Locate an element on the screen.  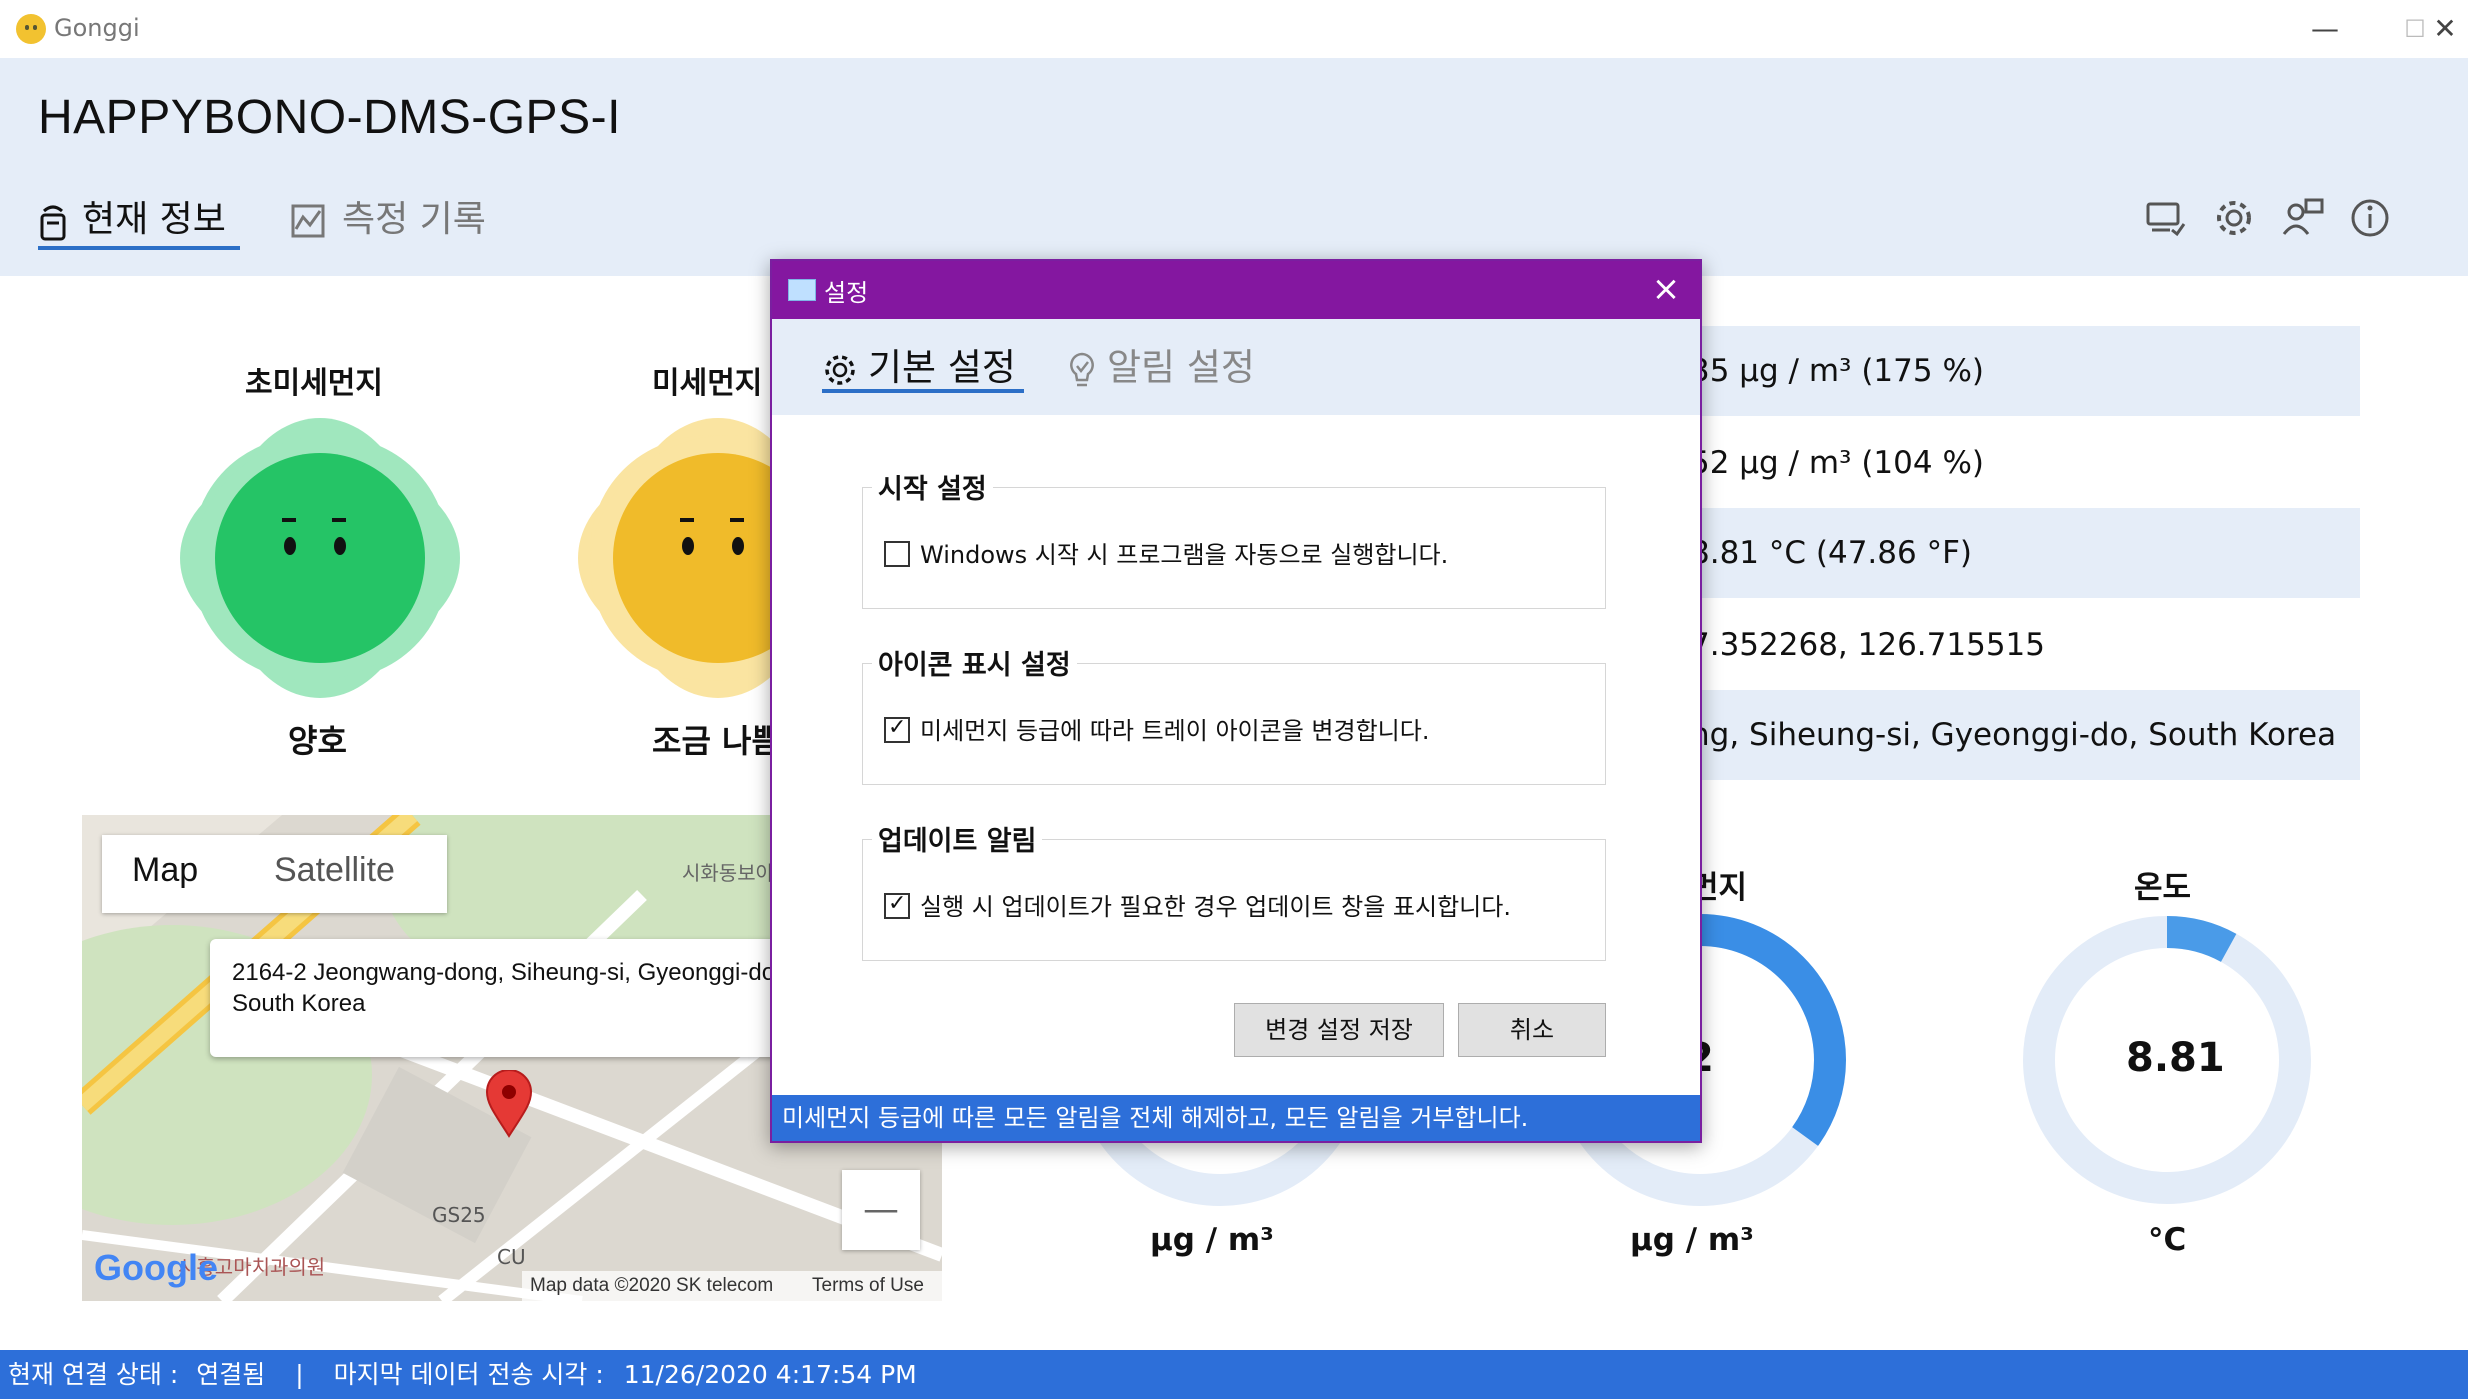
dialog-titlebar: 설정 × is located at coordinates (1236, 290).